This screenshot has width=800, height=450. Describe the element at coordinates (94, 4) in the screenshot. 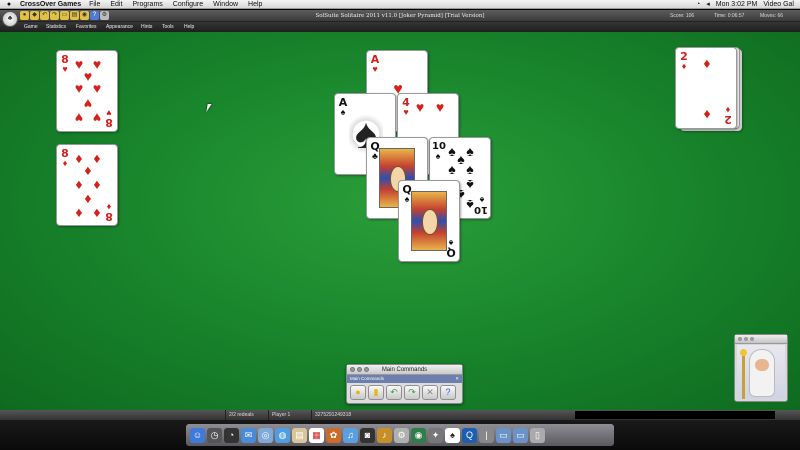

I see `menu-file: File` at that location.